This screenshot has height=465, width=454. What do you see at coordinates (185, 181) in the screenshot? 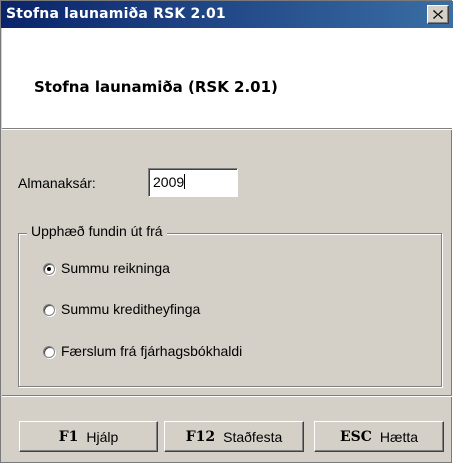
I see `text-caret` at bounding box center [185, 181].